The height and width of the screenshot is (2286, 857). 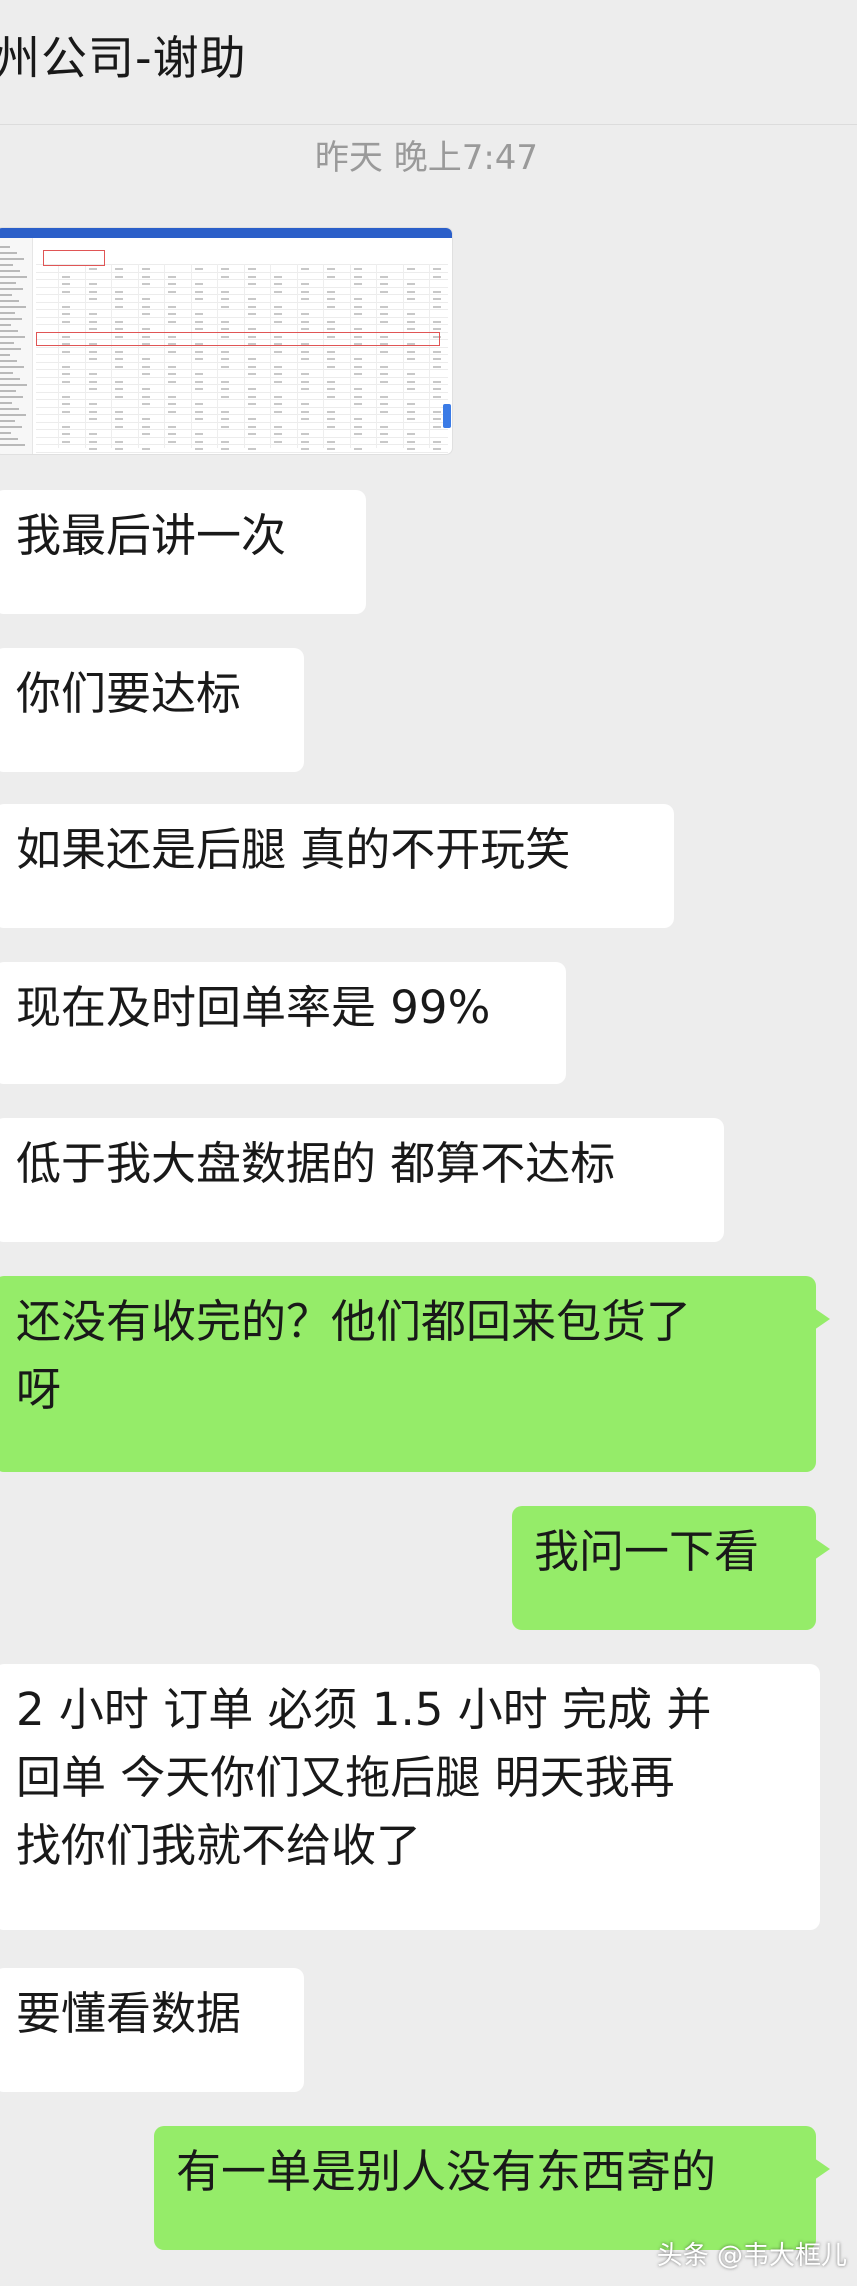 What do you see at coordinates (183, 552) in the screenshot?
I see `message-bubble-incoming: 我最后讲一次` at bounding box center [183, 552].